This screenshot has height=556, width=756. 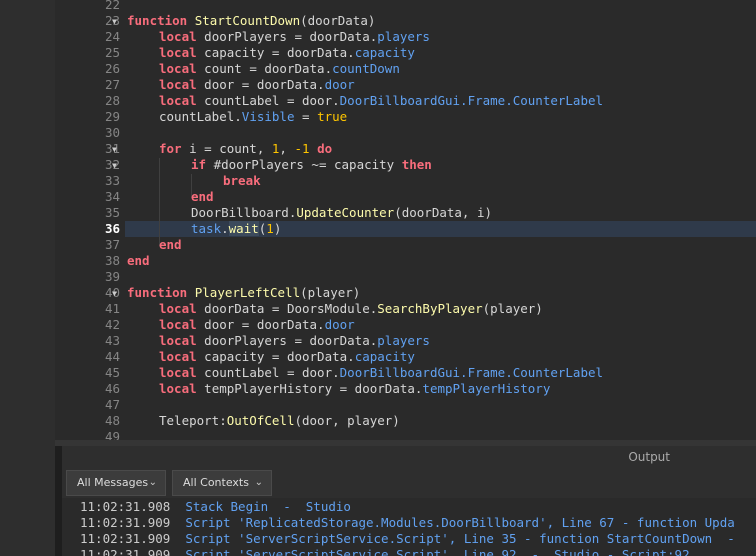 What do you see at coordinates (244, 212) in the screenshot?
I see `code-text: DoorBillboard.` at bounding box center [244, 212].